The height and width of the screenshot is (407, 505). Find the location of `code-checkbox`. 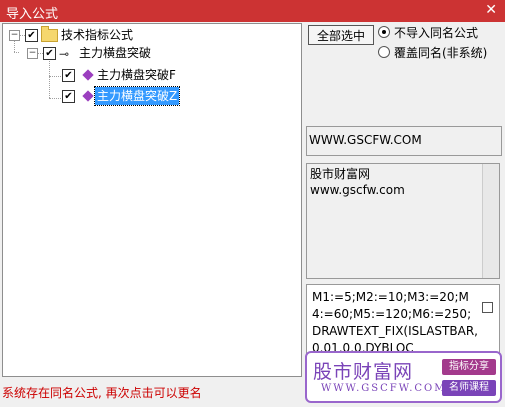

code-checkbox is located at coordinates (487, 307).